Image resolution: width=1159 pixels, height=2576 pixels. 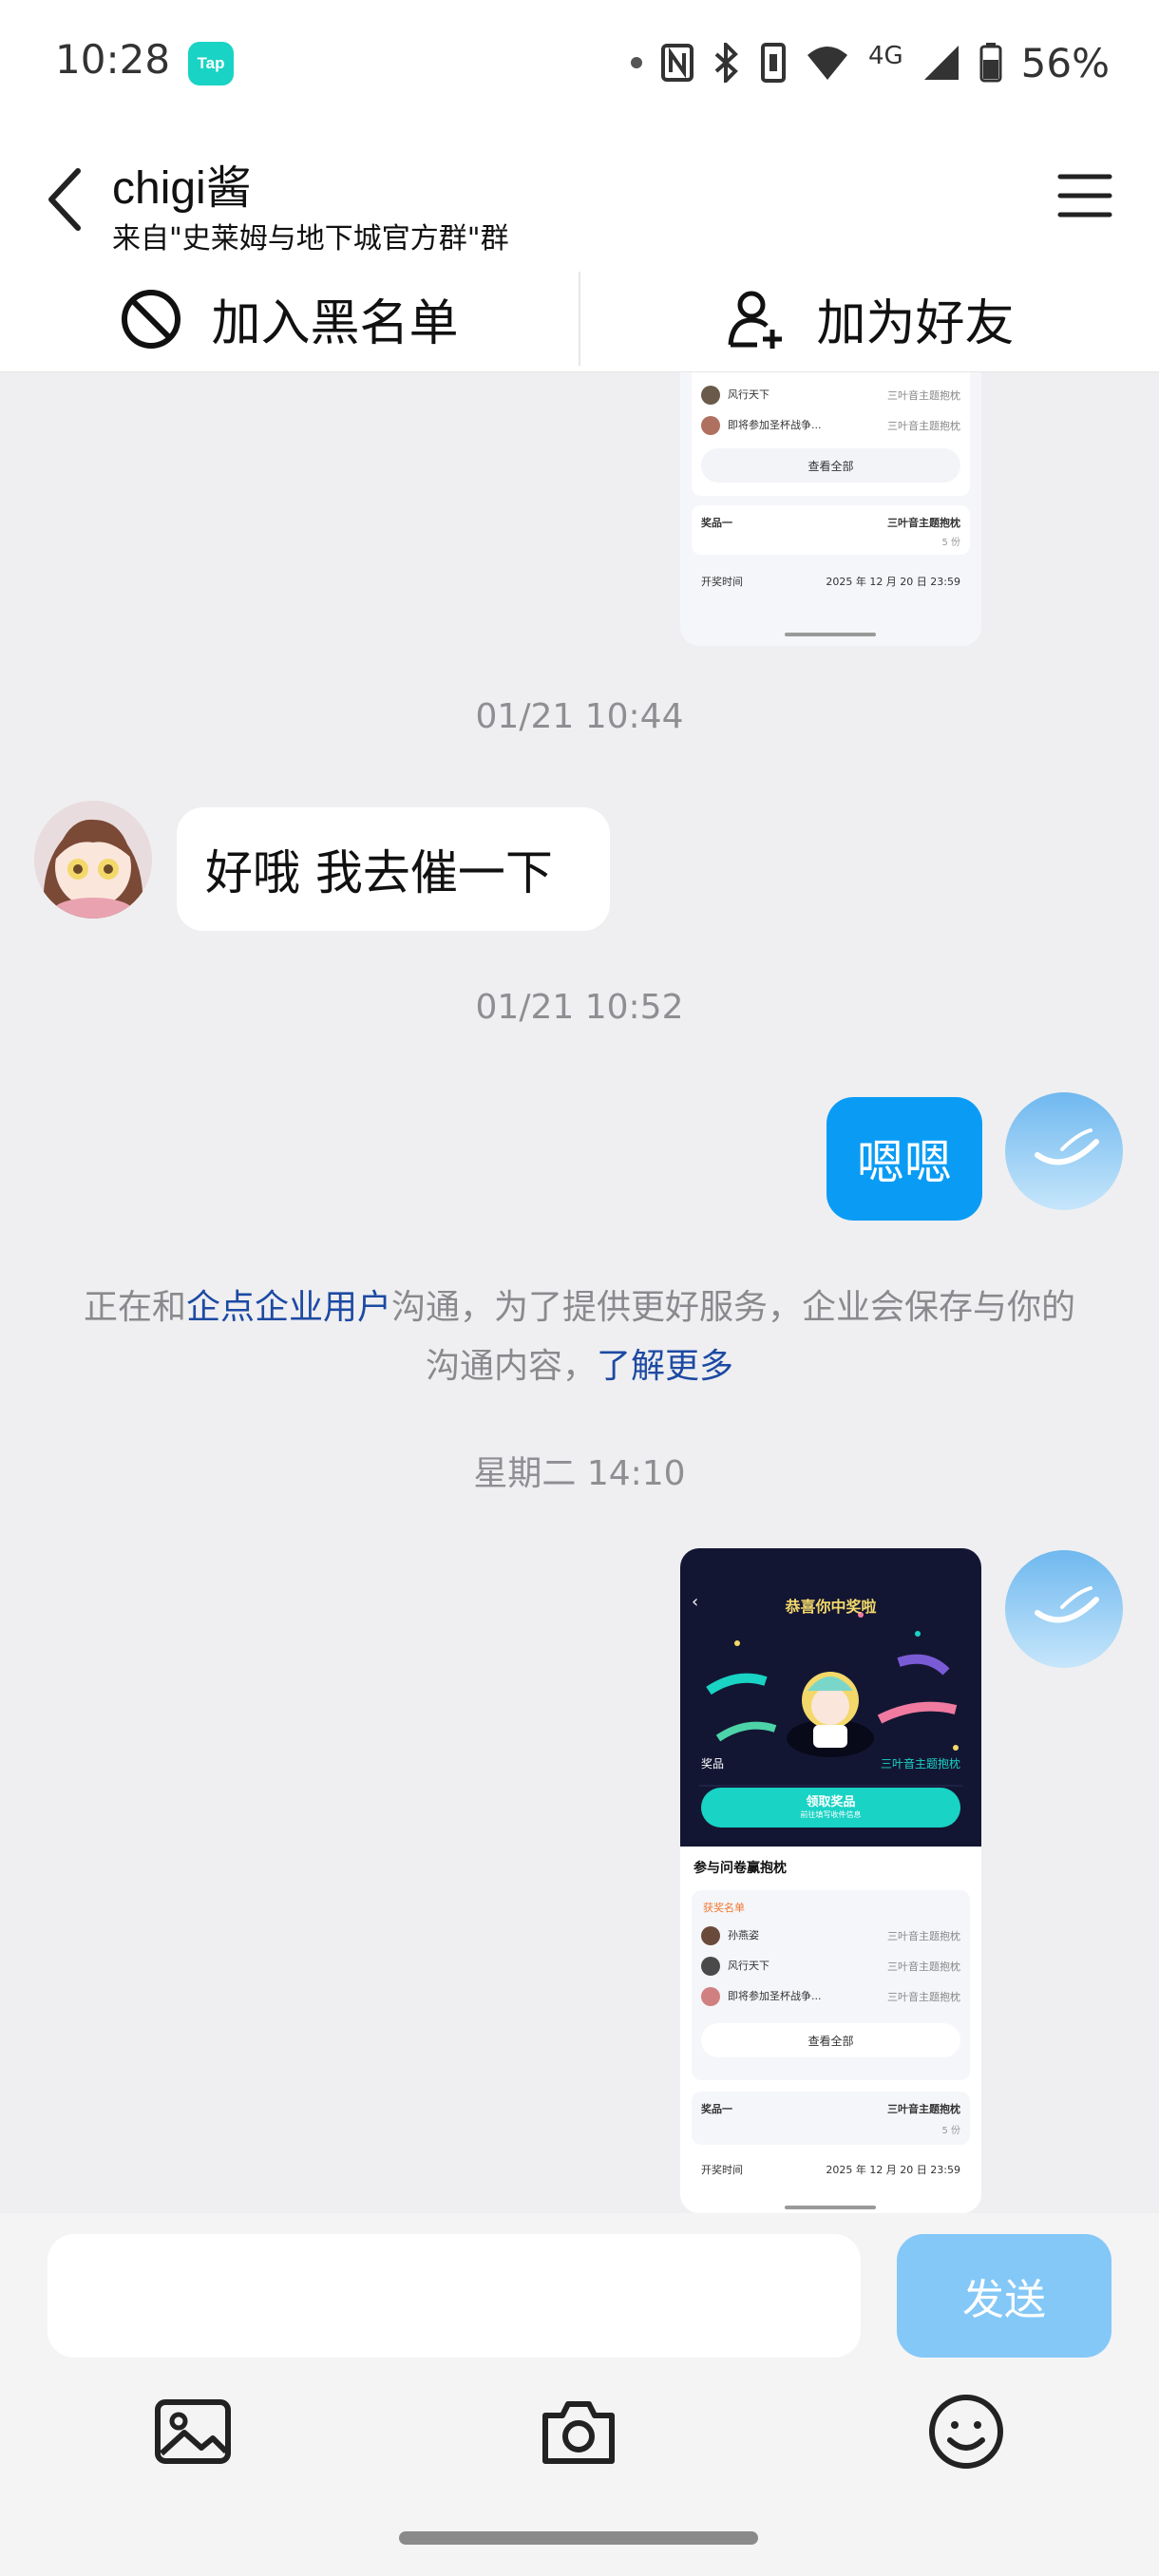 I want to click on block-label: 加入黑名单, so click(x=335, y=323).